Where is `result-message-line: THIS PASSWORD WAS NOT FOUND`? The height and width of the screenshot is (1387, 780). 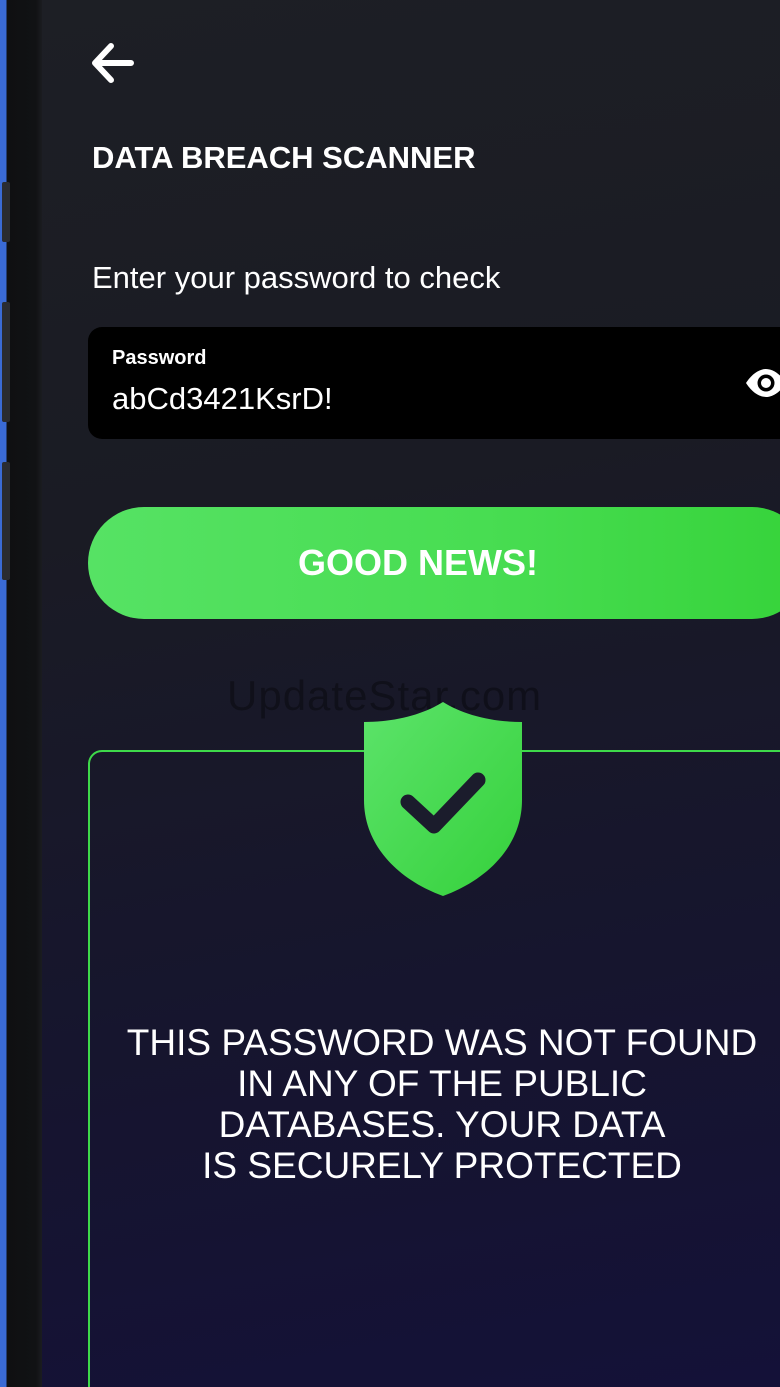
result-message-line: THIS PASSWORD WAS NOT FOUND is located at coordinates (442, 1042).